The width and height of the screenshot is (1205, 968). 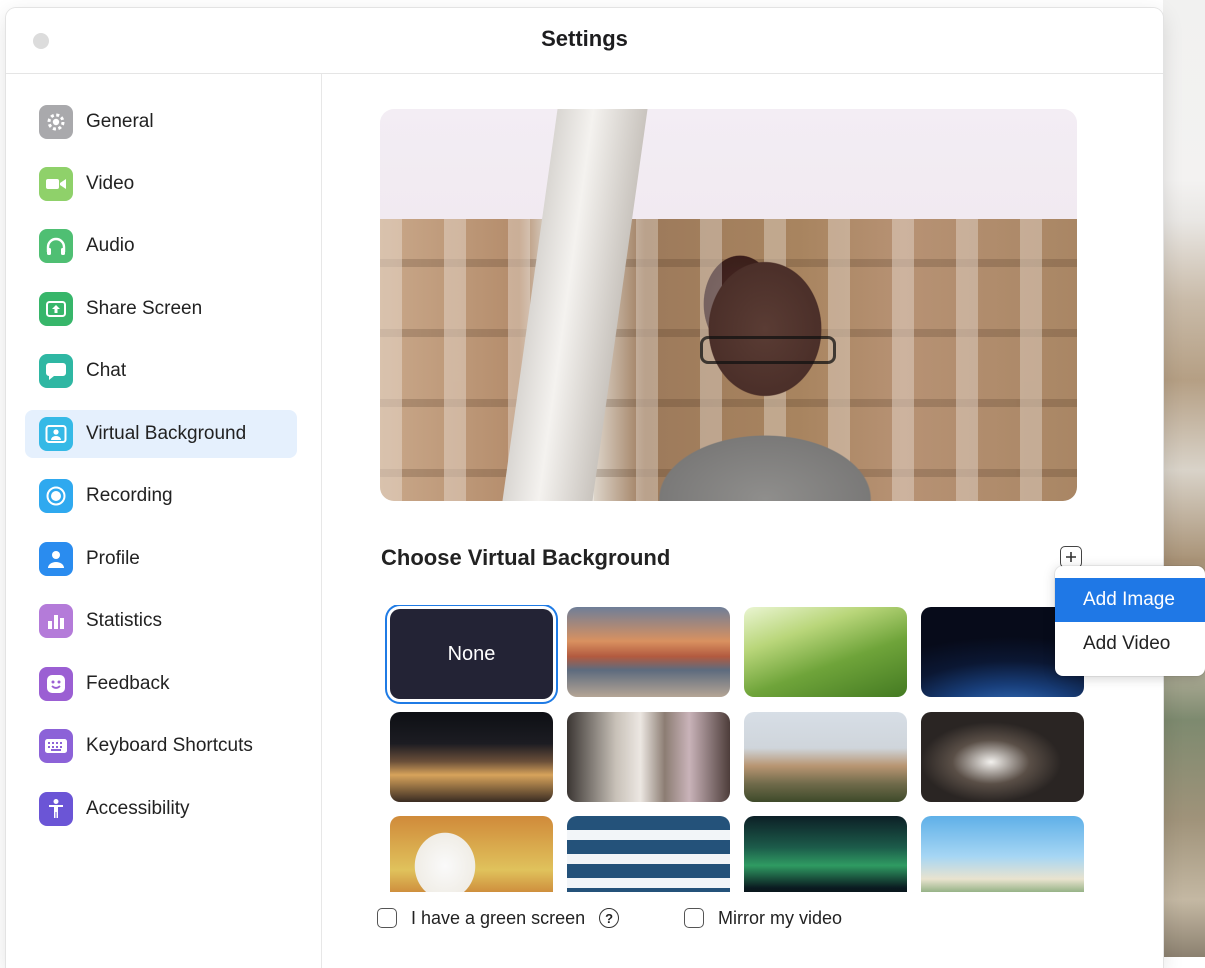 I want to click on background-none: None, so click(x=471, y=654).